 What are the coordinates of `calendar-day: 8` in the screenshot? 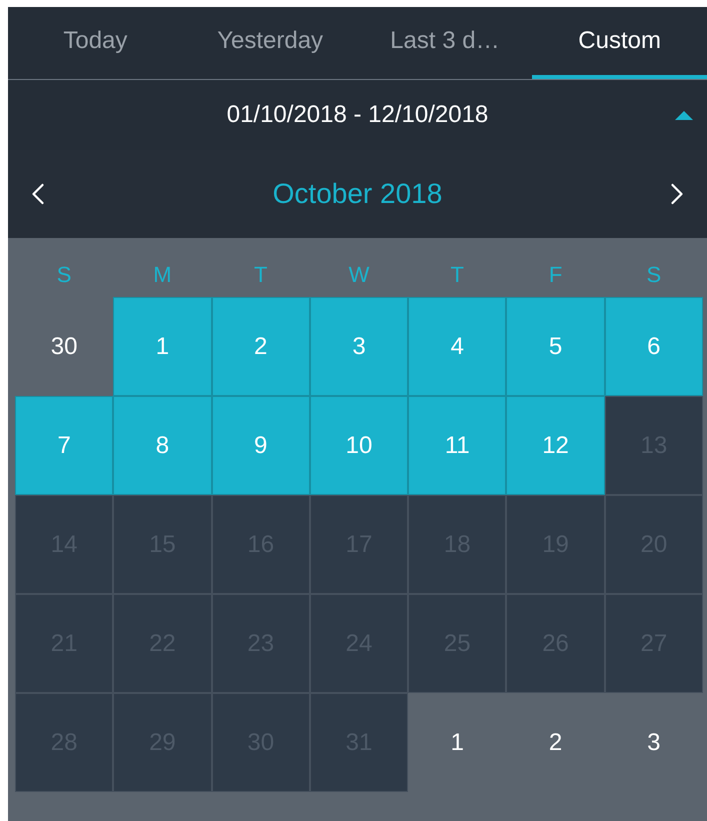 It's located at (162, 445).